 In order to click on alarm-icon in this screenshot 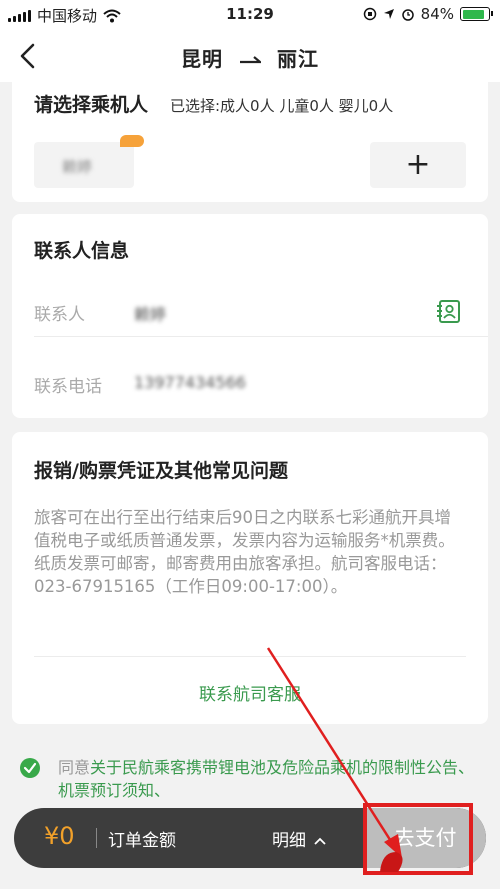, I will do `click(407, 15)`.